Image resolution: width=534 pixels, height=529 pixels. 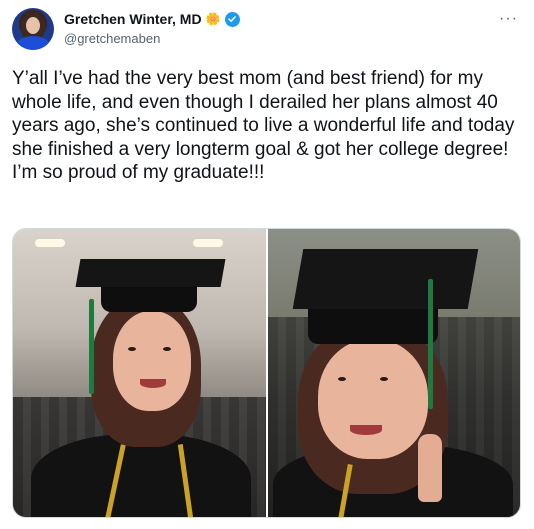 What do you see at coordinates (213, 19) in the screenshot?
I see `flower-emoji-icon: 🌼` at bounding box center [213, 19].